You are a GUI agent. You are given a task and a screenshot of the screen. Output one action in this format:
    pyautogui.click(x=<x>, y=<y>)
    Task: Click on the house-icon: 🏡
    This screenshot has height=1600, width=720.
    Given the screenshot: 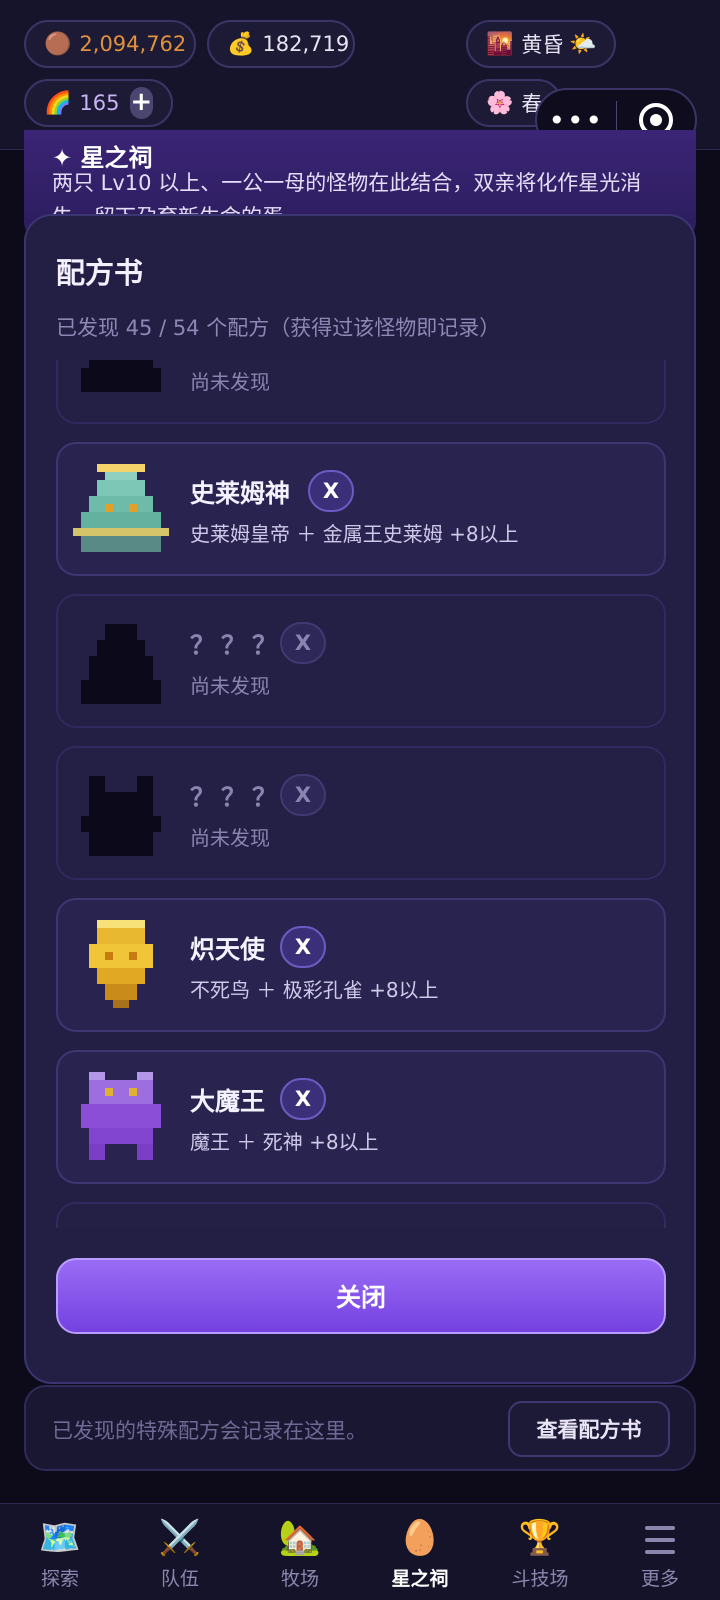 What is the action you would take?
    pyautogui.click(x=300, y=1538)
    